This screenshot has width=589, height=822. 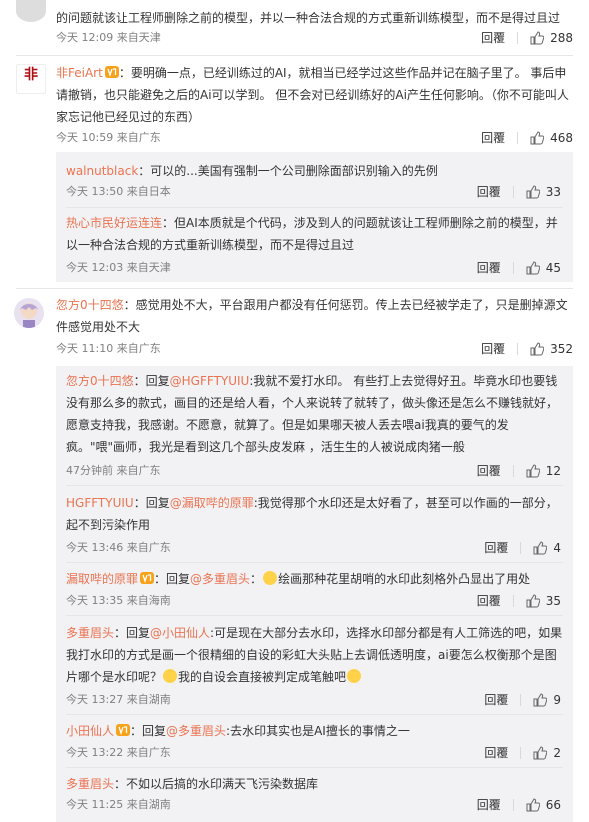 I want to click on like-count: 2, so click(x=557, y=753).